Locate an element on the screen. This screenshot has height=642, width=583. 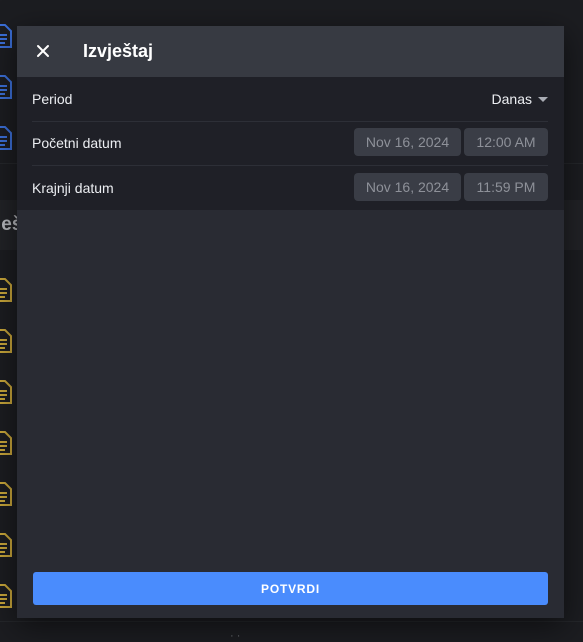
close-icon is located at coordinates (43, 51).